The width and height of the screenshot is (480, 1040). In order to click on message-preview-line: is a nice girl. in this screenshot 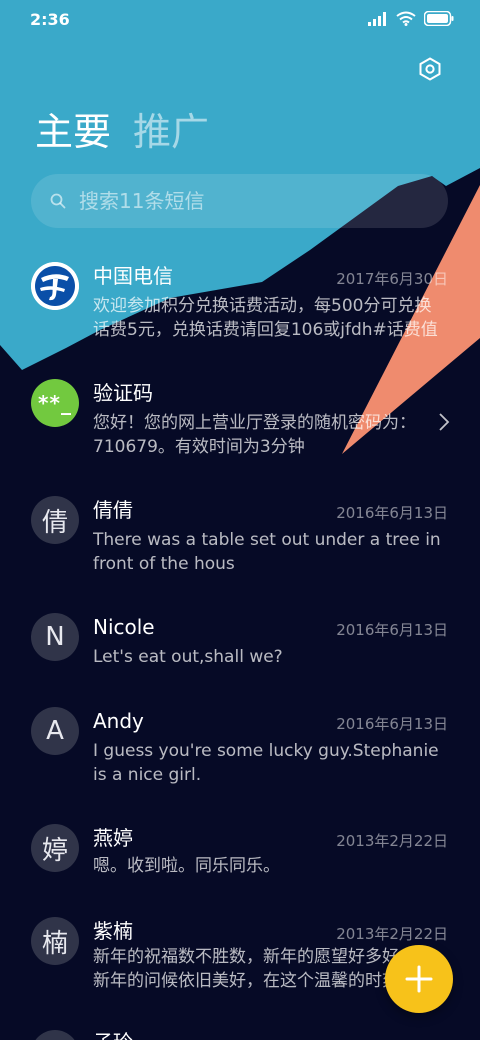, I will do `click(147, 775)`.